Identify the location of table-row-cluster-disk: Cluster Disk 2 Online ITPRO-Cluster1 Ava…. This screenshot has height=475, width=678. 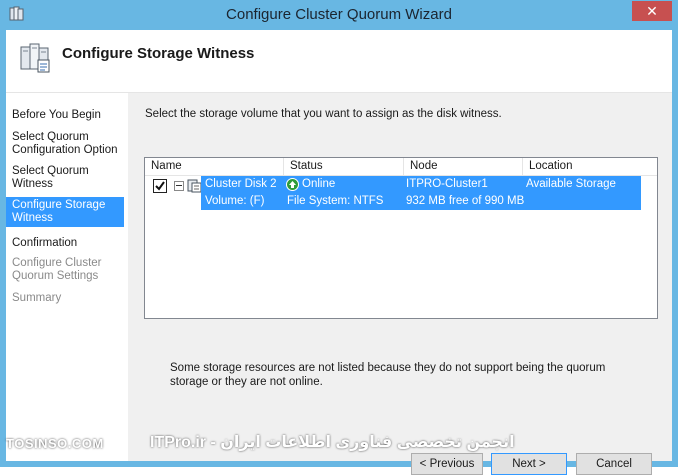
(421, 184).